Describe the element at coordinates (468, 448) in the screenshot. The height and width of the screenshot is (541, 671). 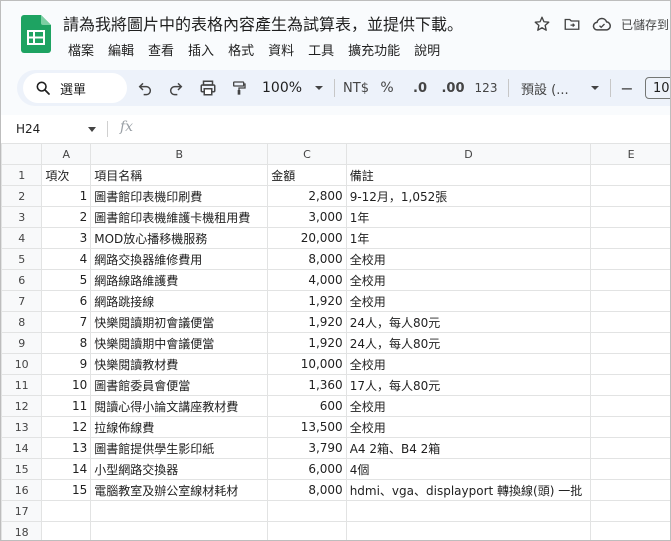
I see `cell-d: A4 2箱、B4 2箱` at that location.